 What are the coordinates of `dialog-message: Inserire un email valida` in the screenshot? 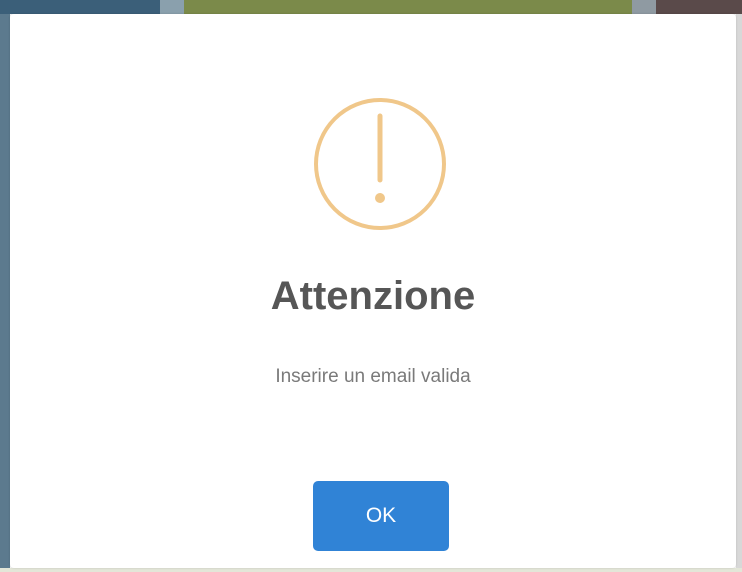 It's located at (373, 376).